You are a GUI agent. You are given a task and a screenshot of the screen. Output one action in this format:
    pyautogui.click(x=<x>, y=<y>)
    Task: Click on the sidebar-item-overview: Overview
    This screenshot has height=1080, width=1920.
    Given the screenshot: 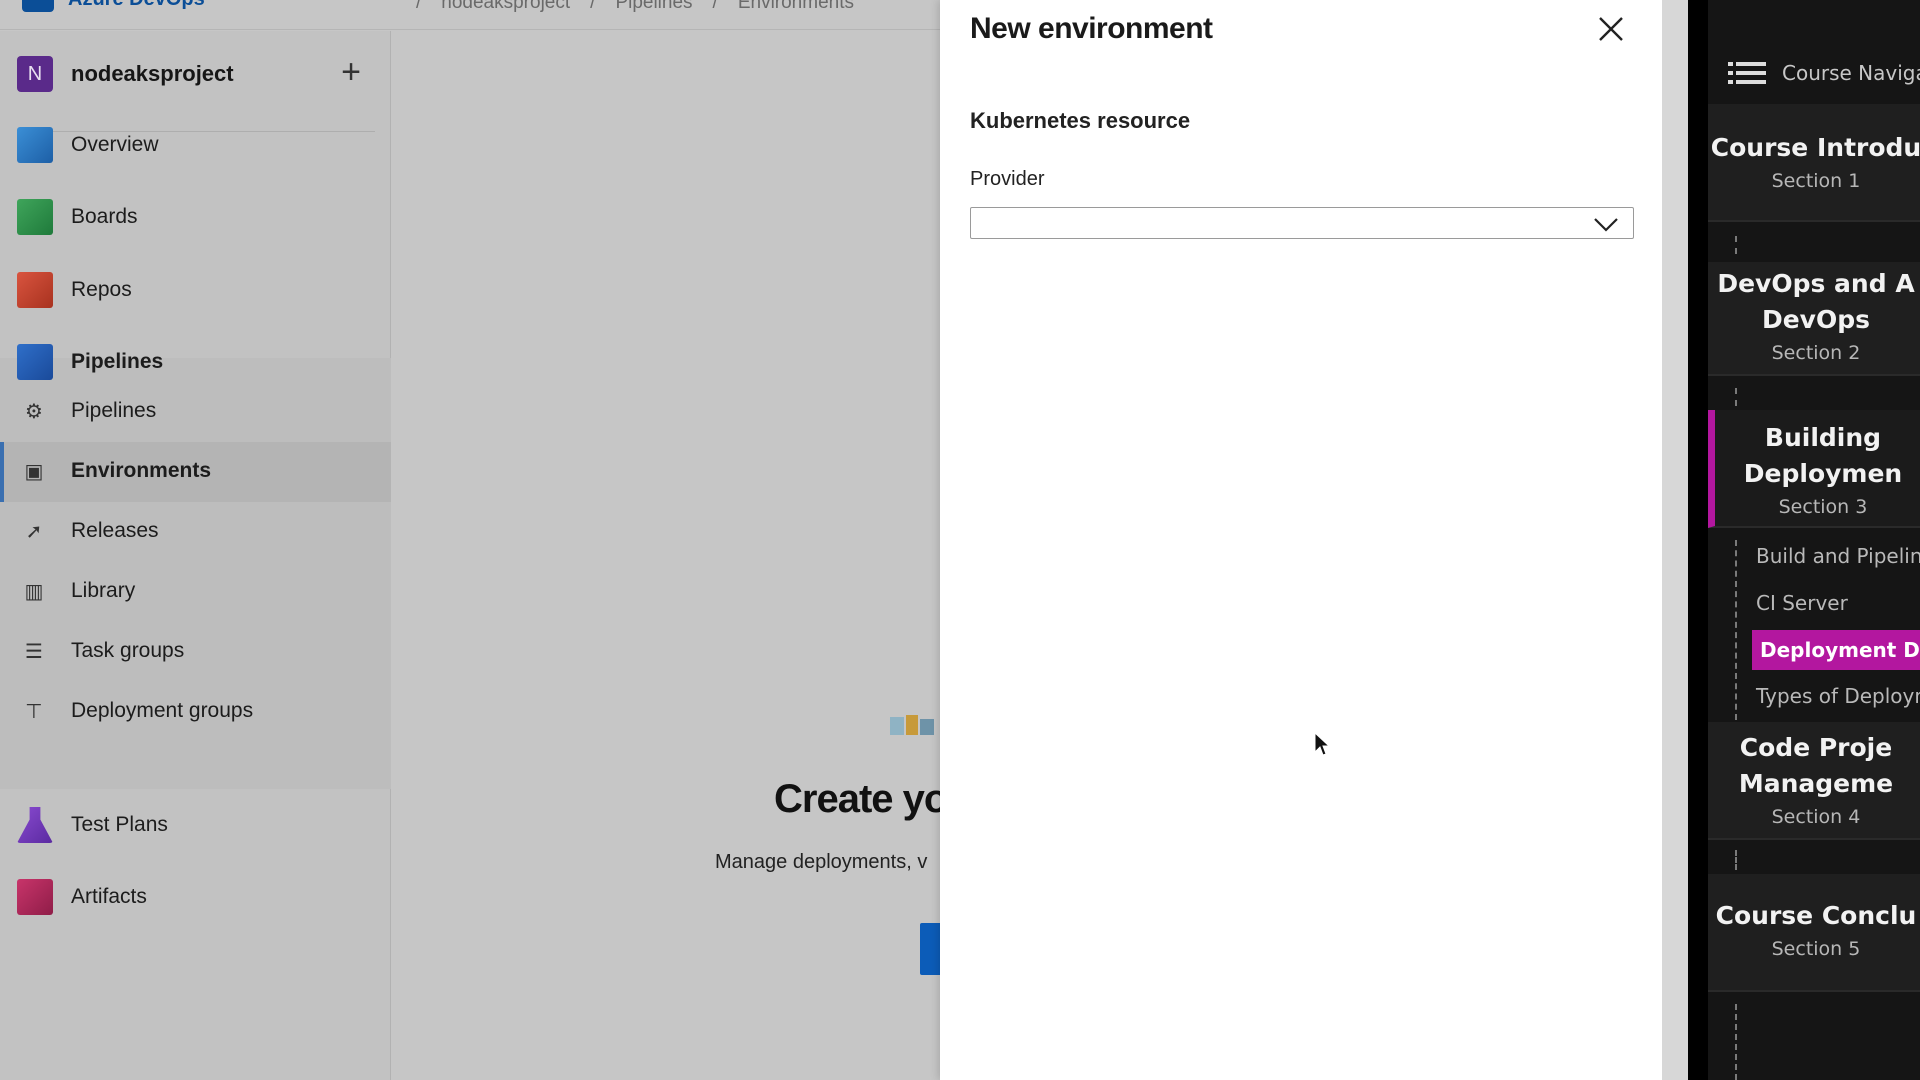 What is the action you would take?
    pyautogui.click(x=195, y=145)
    